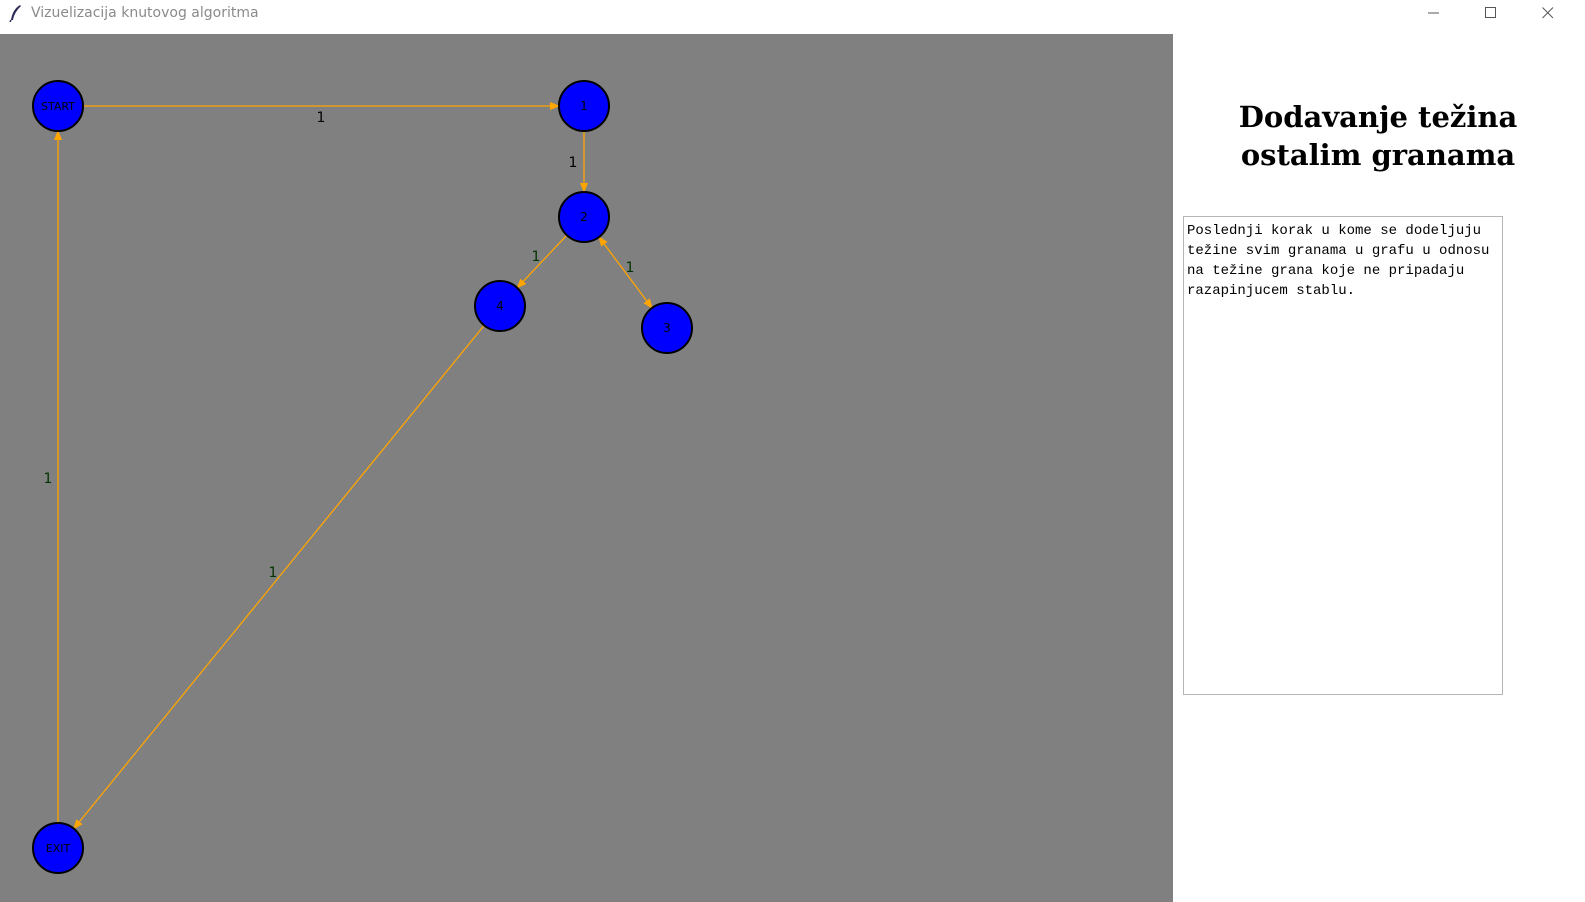  I want to click on node-label: EXIT, so click(58, 848).